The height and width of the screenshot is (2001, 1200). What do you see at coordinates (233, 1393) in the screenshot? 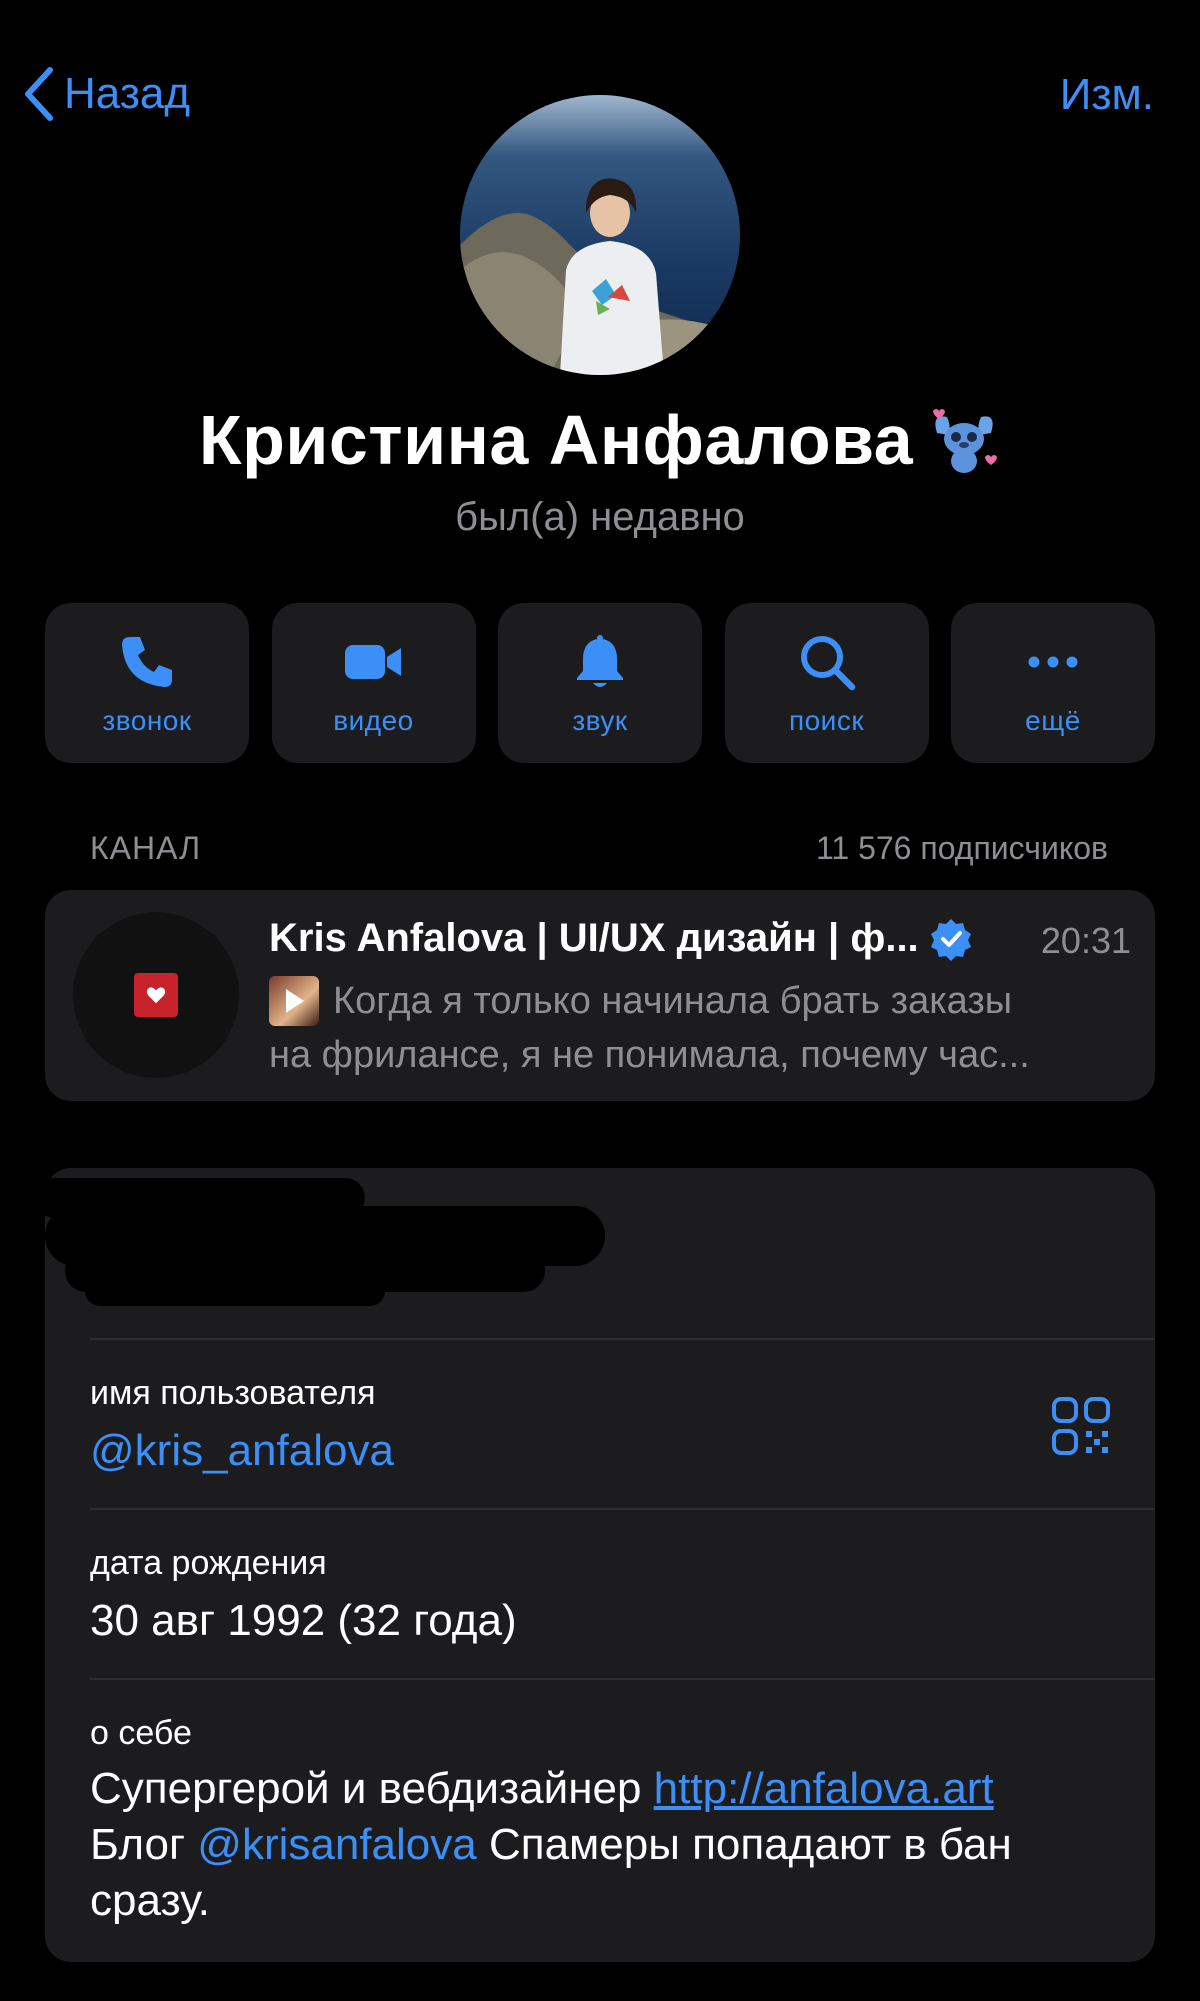
I see `username-label: имя пользователя` at bounding box center [233, 1393].